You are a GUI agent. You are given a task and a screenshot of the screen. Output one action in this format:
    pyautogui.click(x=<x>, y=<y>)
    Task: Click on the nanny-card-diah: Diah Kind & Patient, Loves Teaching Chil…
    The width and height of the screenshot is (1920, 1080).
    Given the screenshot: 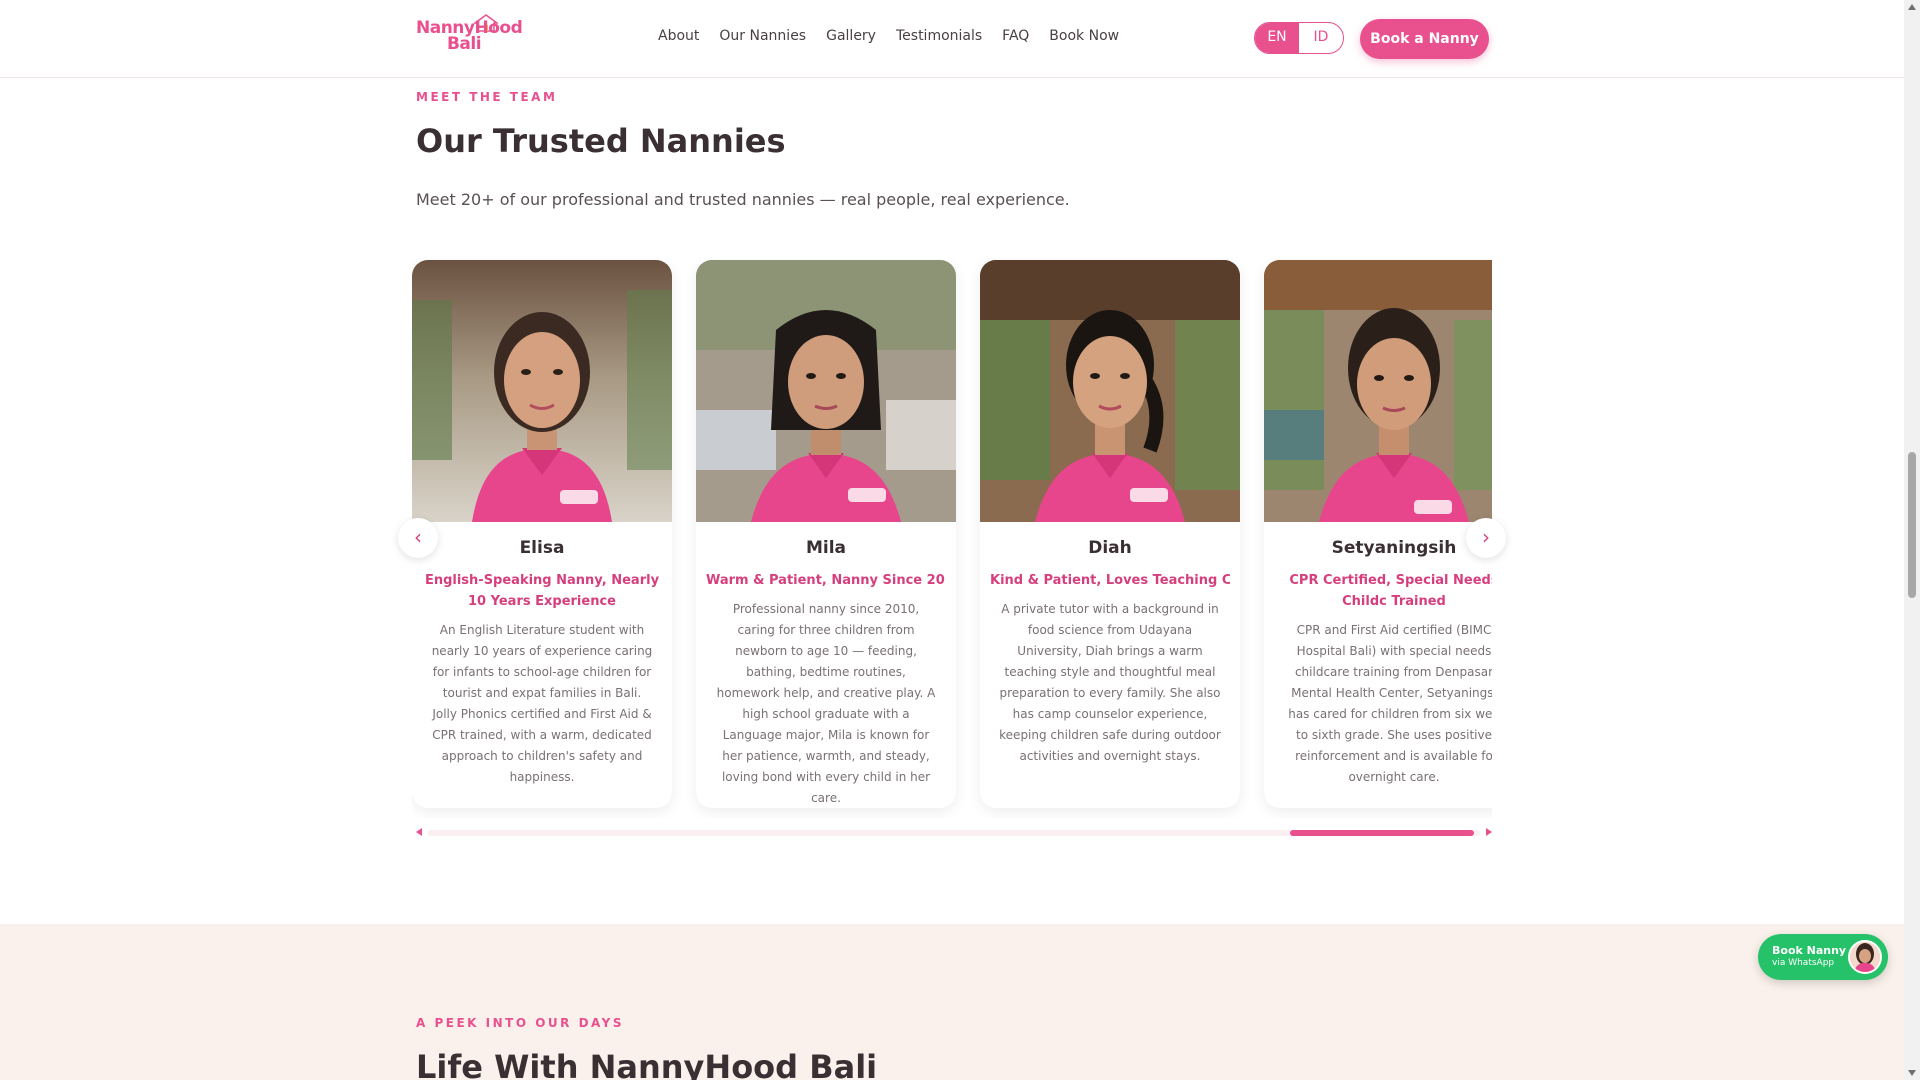 What is the action you would take?
    pyautogui.click(x=1110, y=534)
    